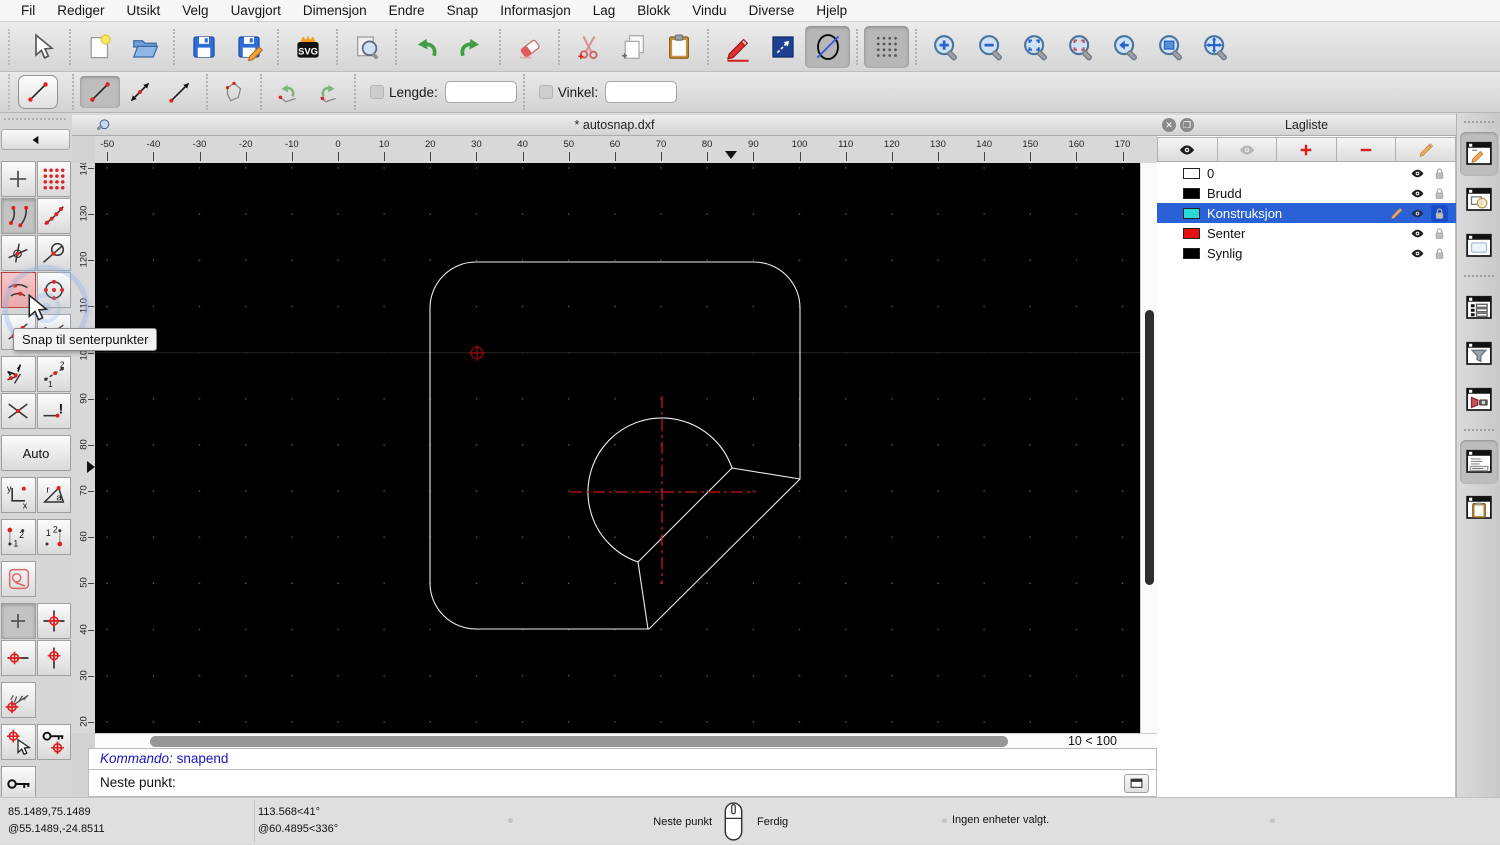 The height and width of the screenshot is (845, 1500). What do you see at coordinates (678, 47) in the screenshot?
I see `paste-button` at bounding box center [678, 47].